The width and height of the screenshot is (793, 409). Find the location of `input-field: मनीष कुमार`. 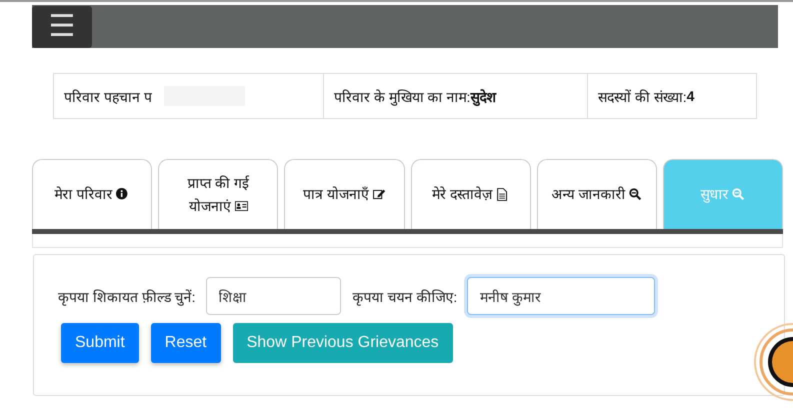

input-field: मनीष कुमार is located at coordinates (561, 296).